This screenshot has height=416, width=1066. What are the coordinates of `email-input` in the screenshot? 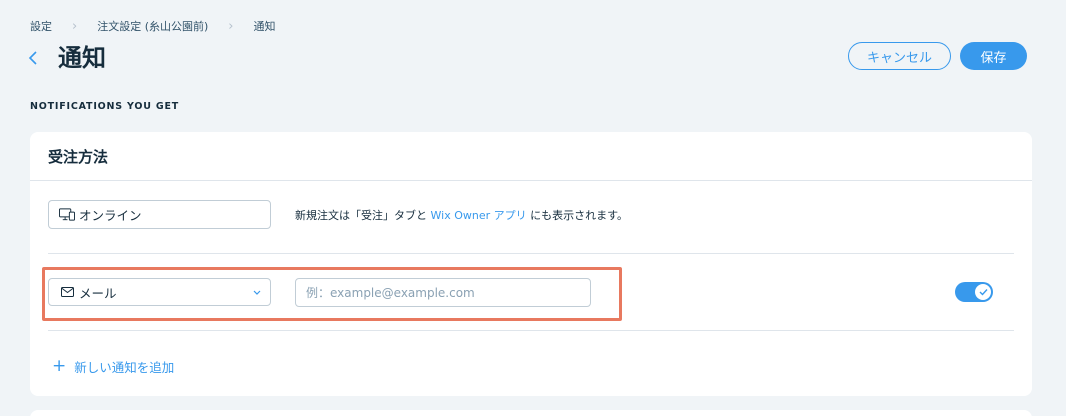 It's located at (443, 292).